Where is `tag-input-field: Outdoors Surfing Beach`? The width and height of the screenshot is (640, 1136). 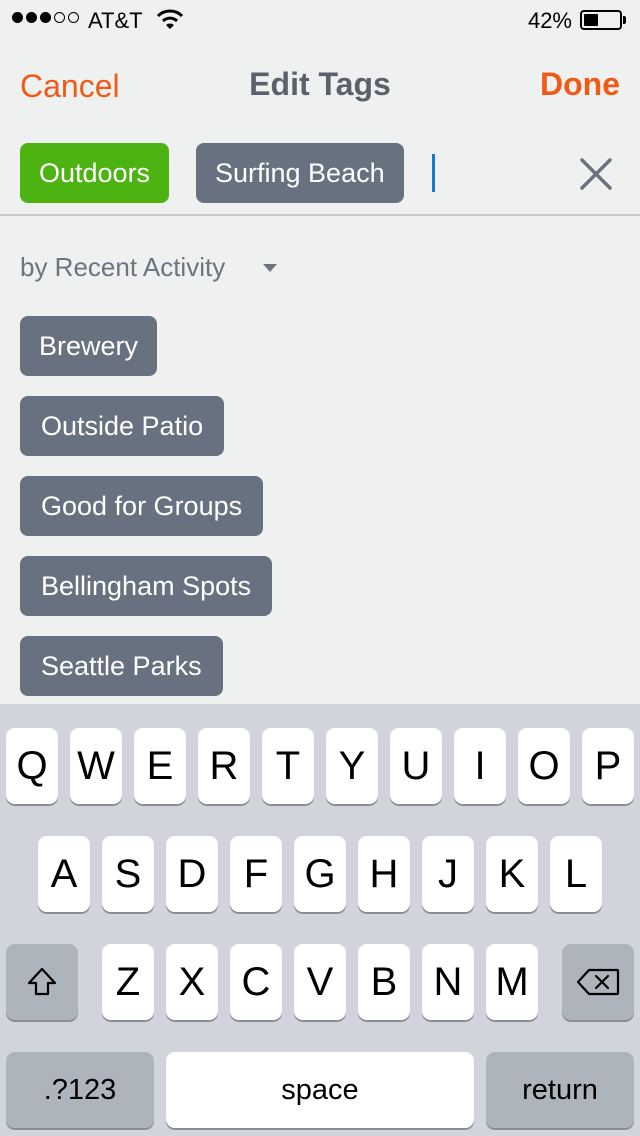 tag-input-field: Outdoors Surfing Beach is located at coordinates (320, 173).